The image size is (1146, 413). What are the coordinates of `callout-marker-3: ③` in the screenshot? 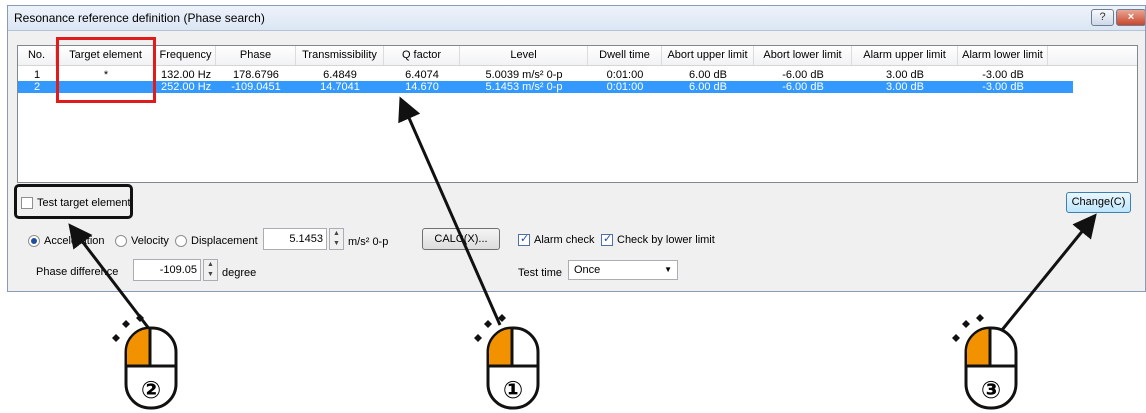 It's located at (991, 390).